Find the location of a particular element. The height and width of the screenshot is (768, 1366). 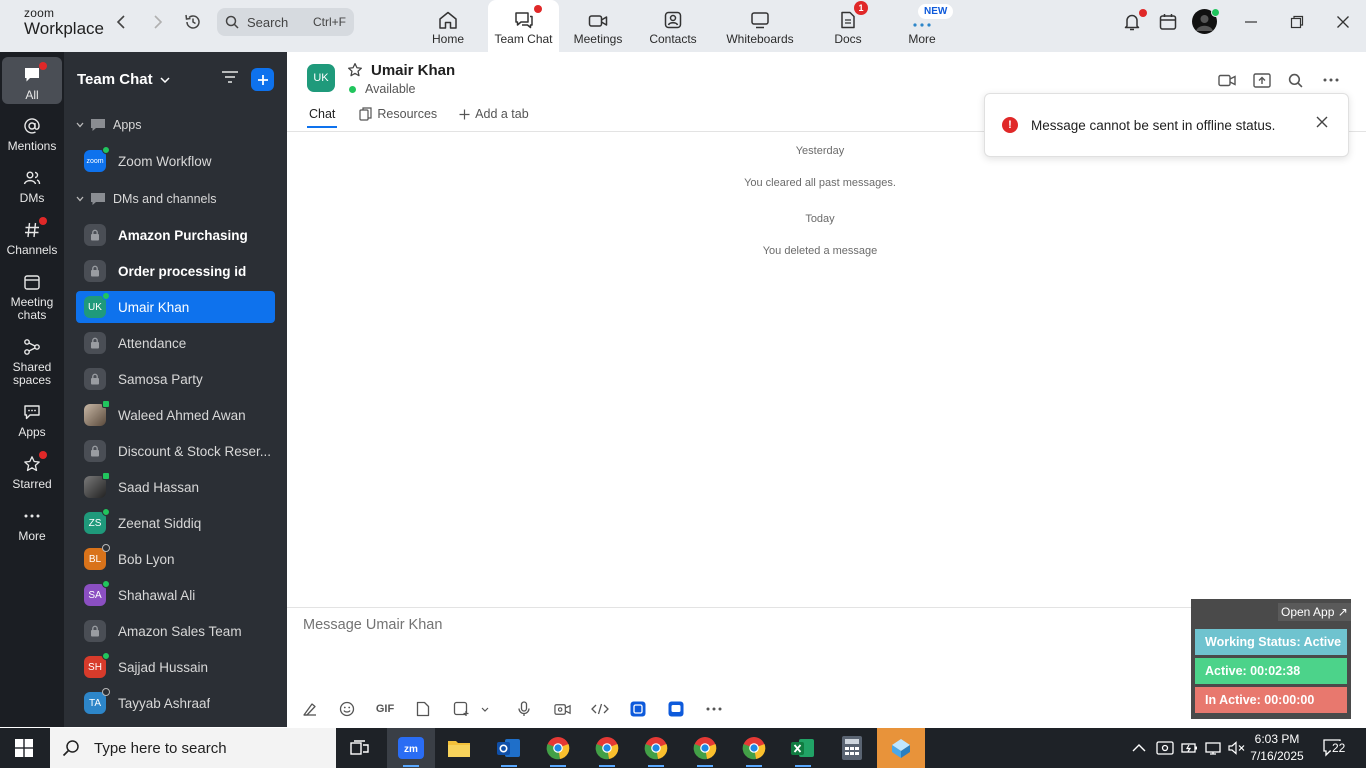

app-blue-icon is located at coordinates (638, 709).